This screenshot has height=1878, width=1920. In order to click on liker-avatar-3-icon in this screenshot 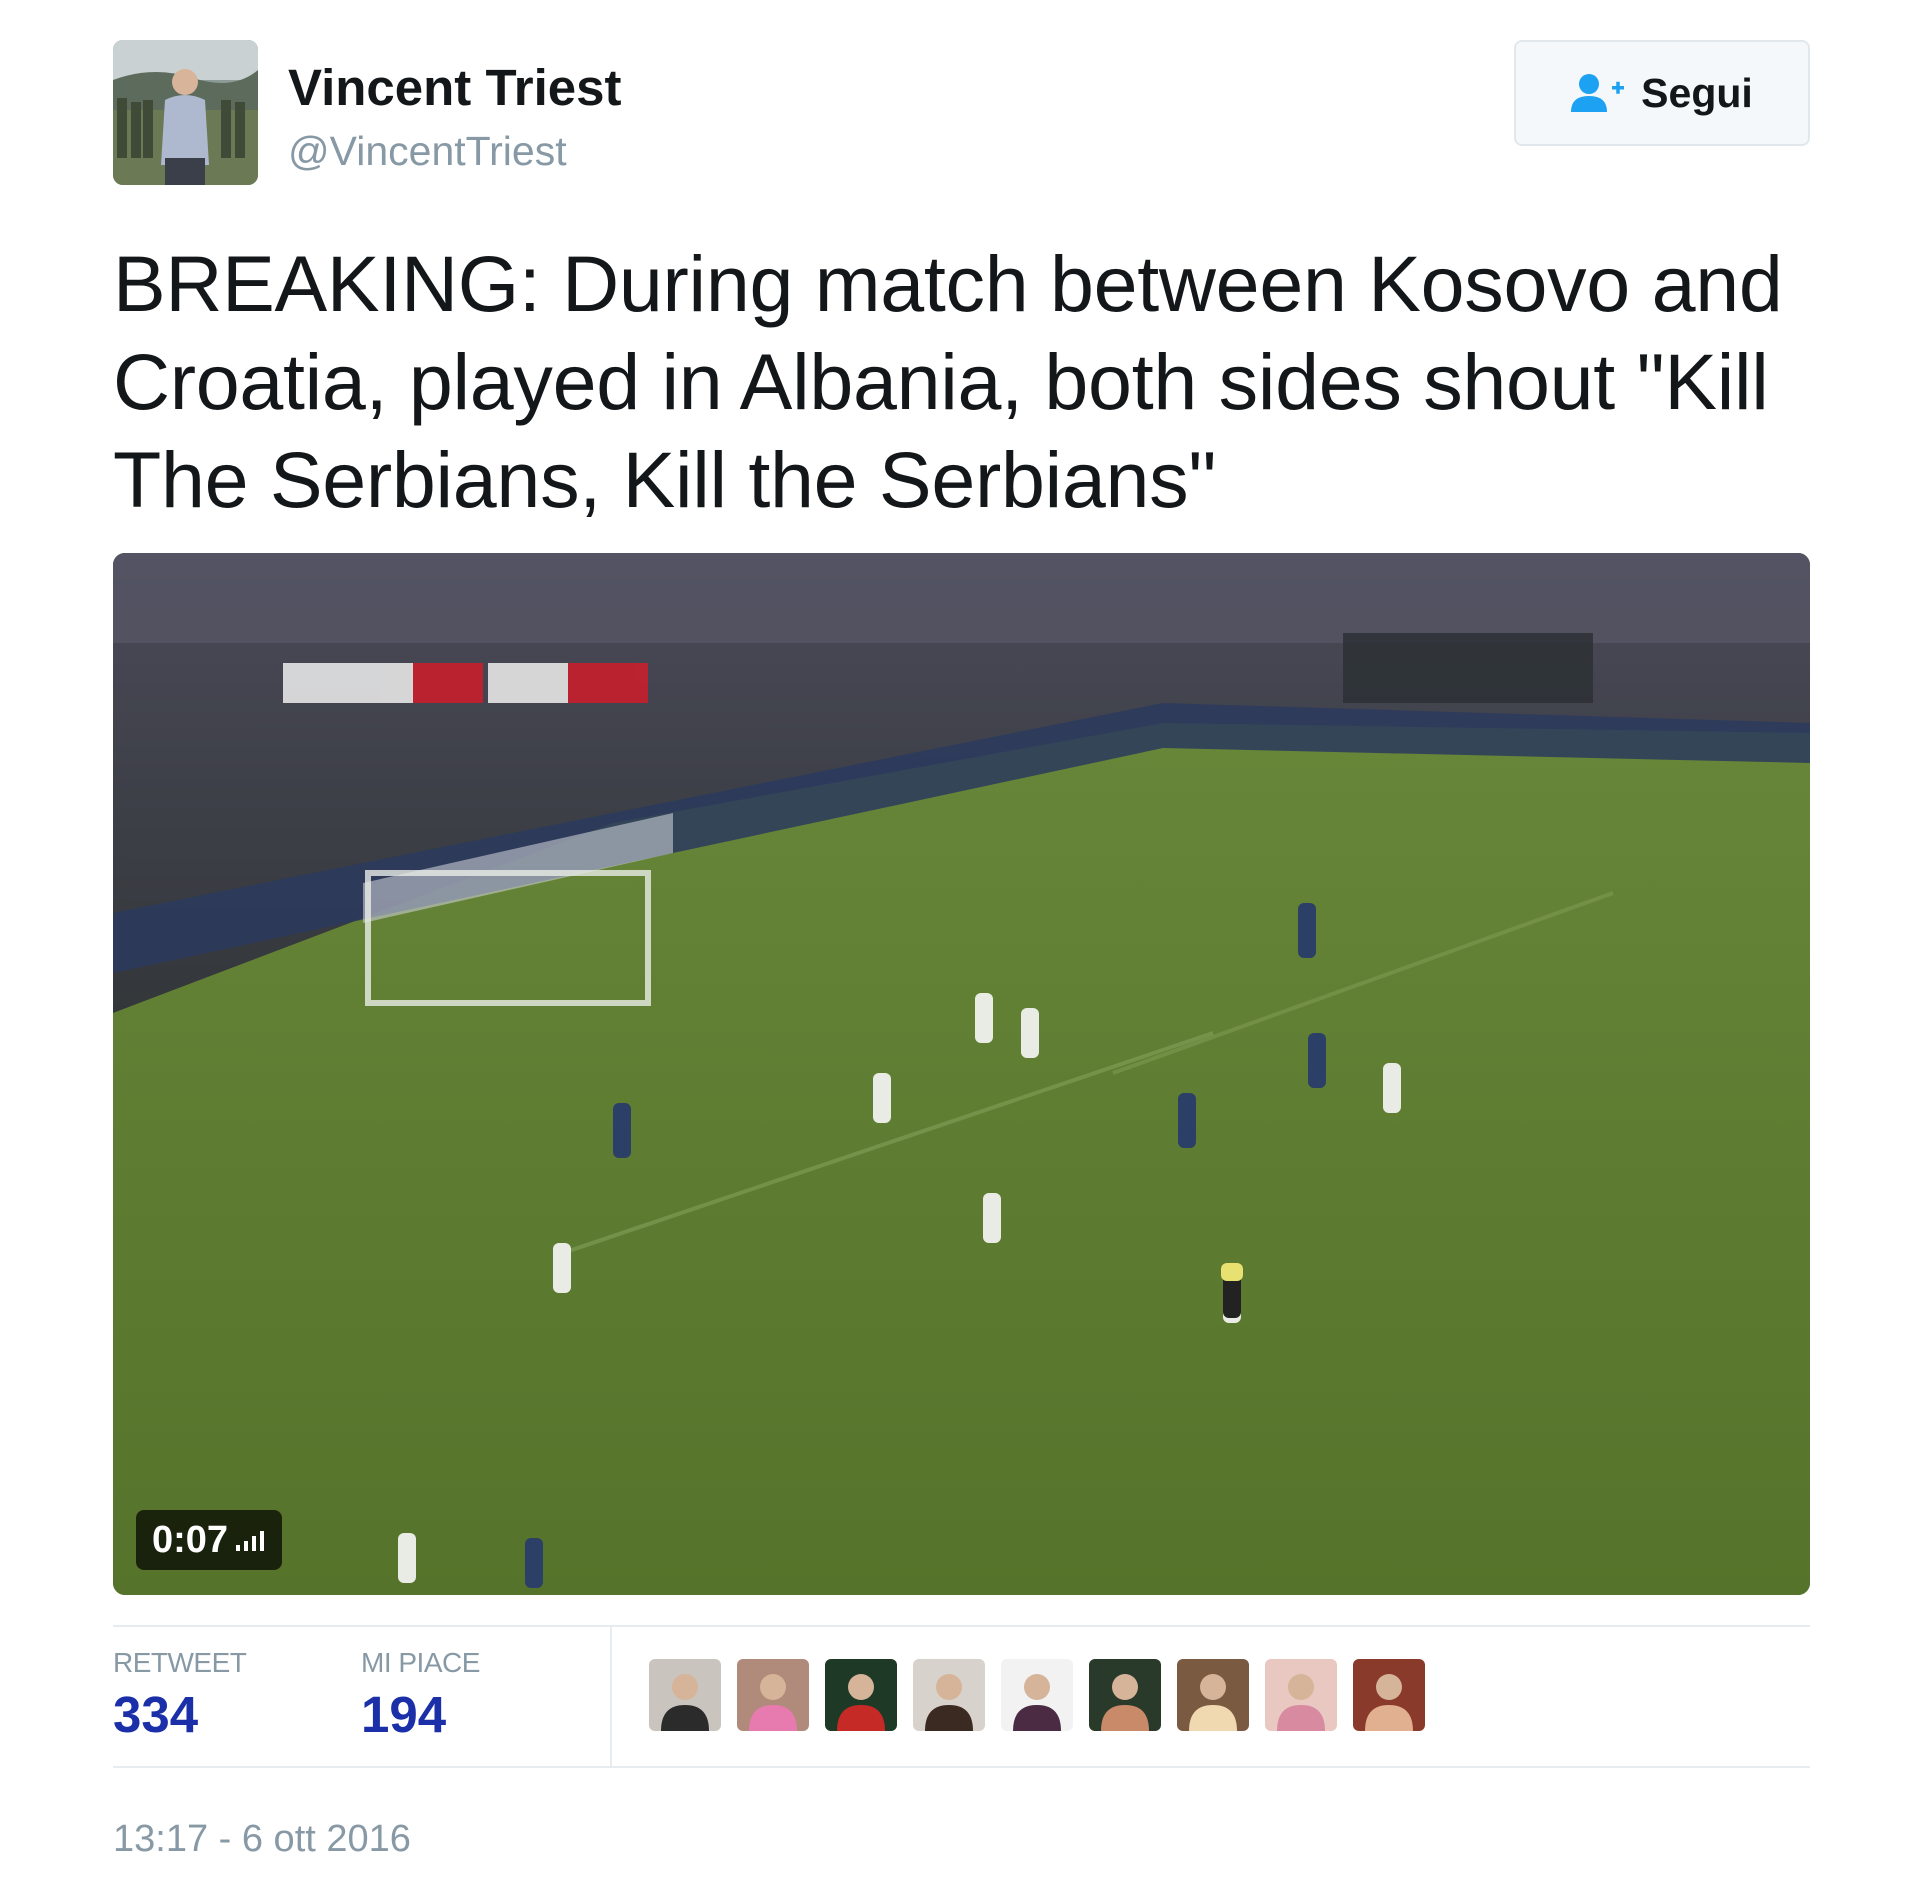, I will do `click(861, 1695)`.